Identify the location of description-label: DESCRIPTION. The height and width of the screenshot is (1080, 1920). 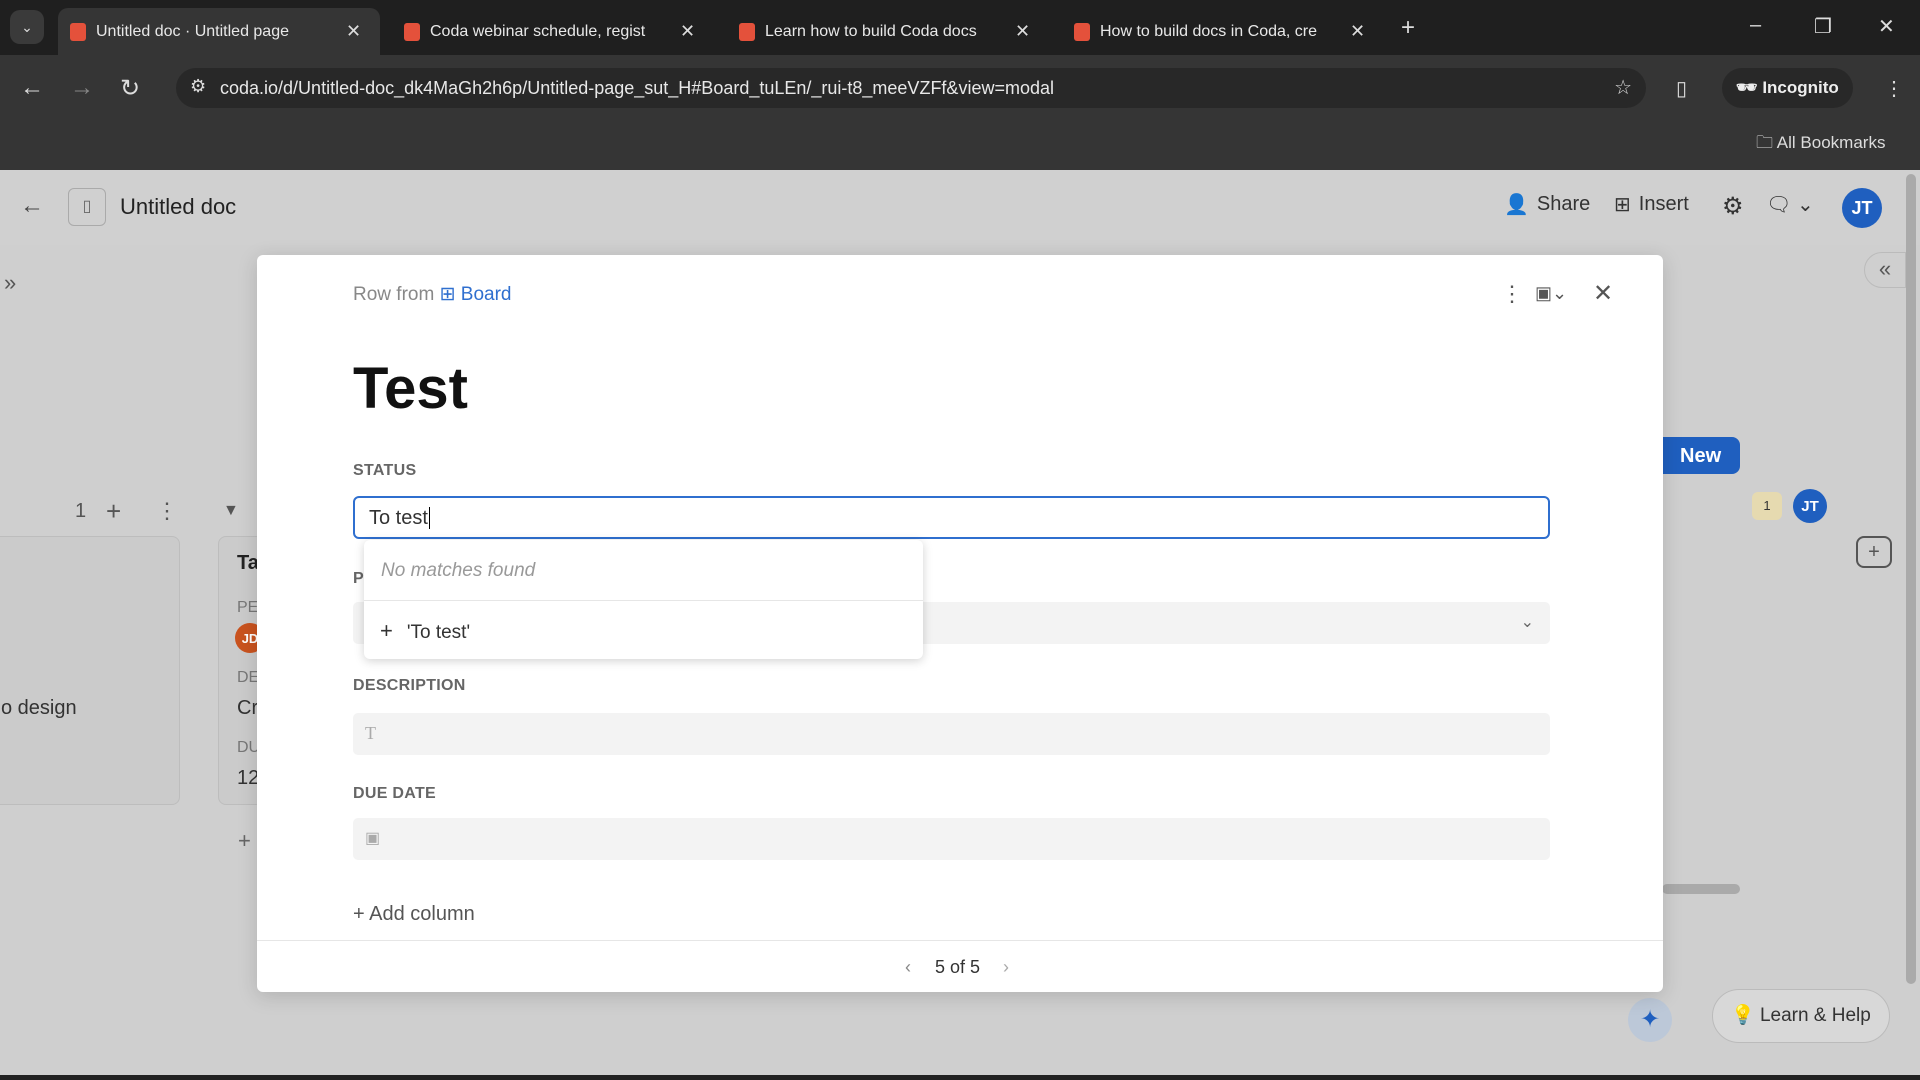
(409, 685).